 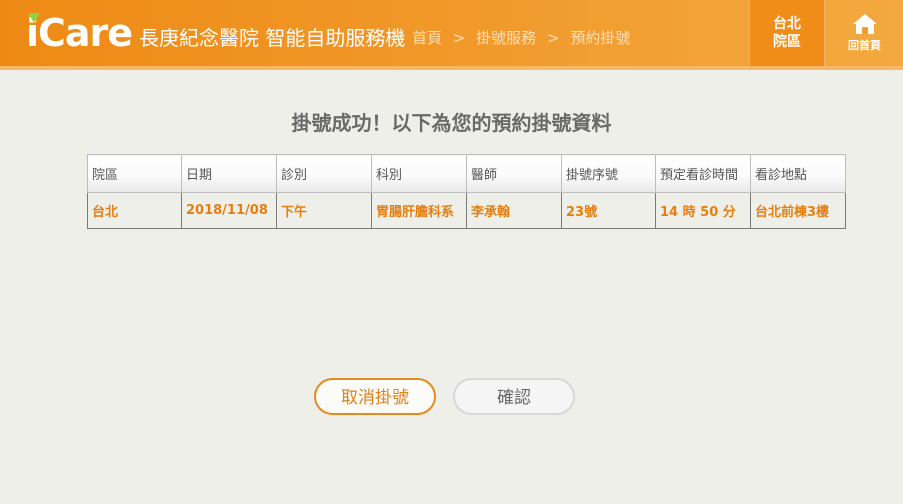 I want to click on cell-doctor: 李承翰, so click(x=514, y=210).